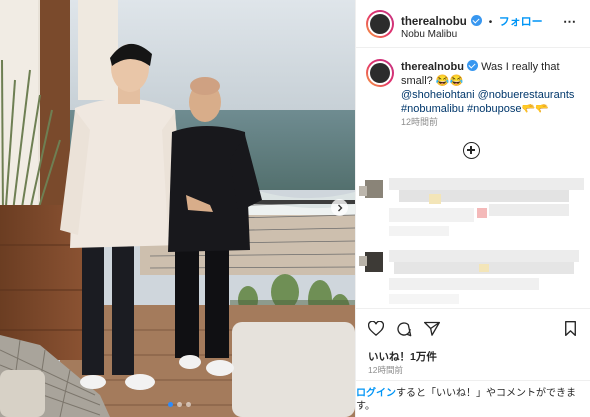 This screenshot has height=417, width=590. What do you see at coordinates (432, 67) in the screenshot?
I see `caption-username: therealnobu` at bounding box center [432, 67].